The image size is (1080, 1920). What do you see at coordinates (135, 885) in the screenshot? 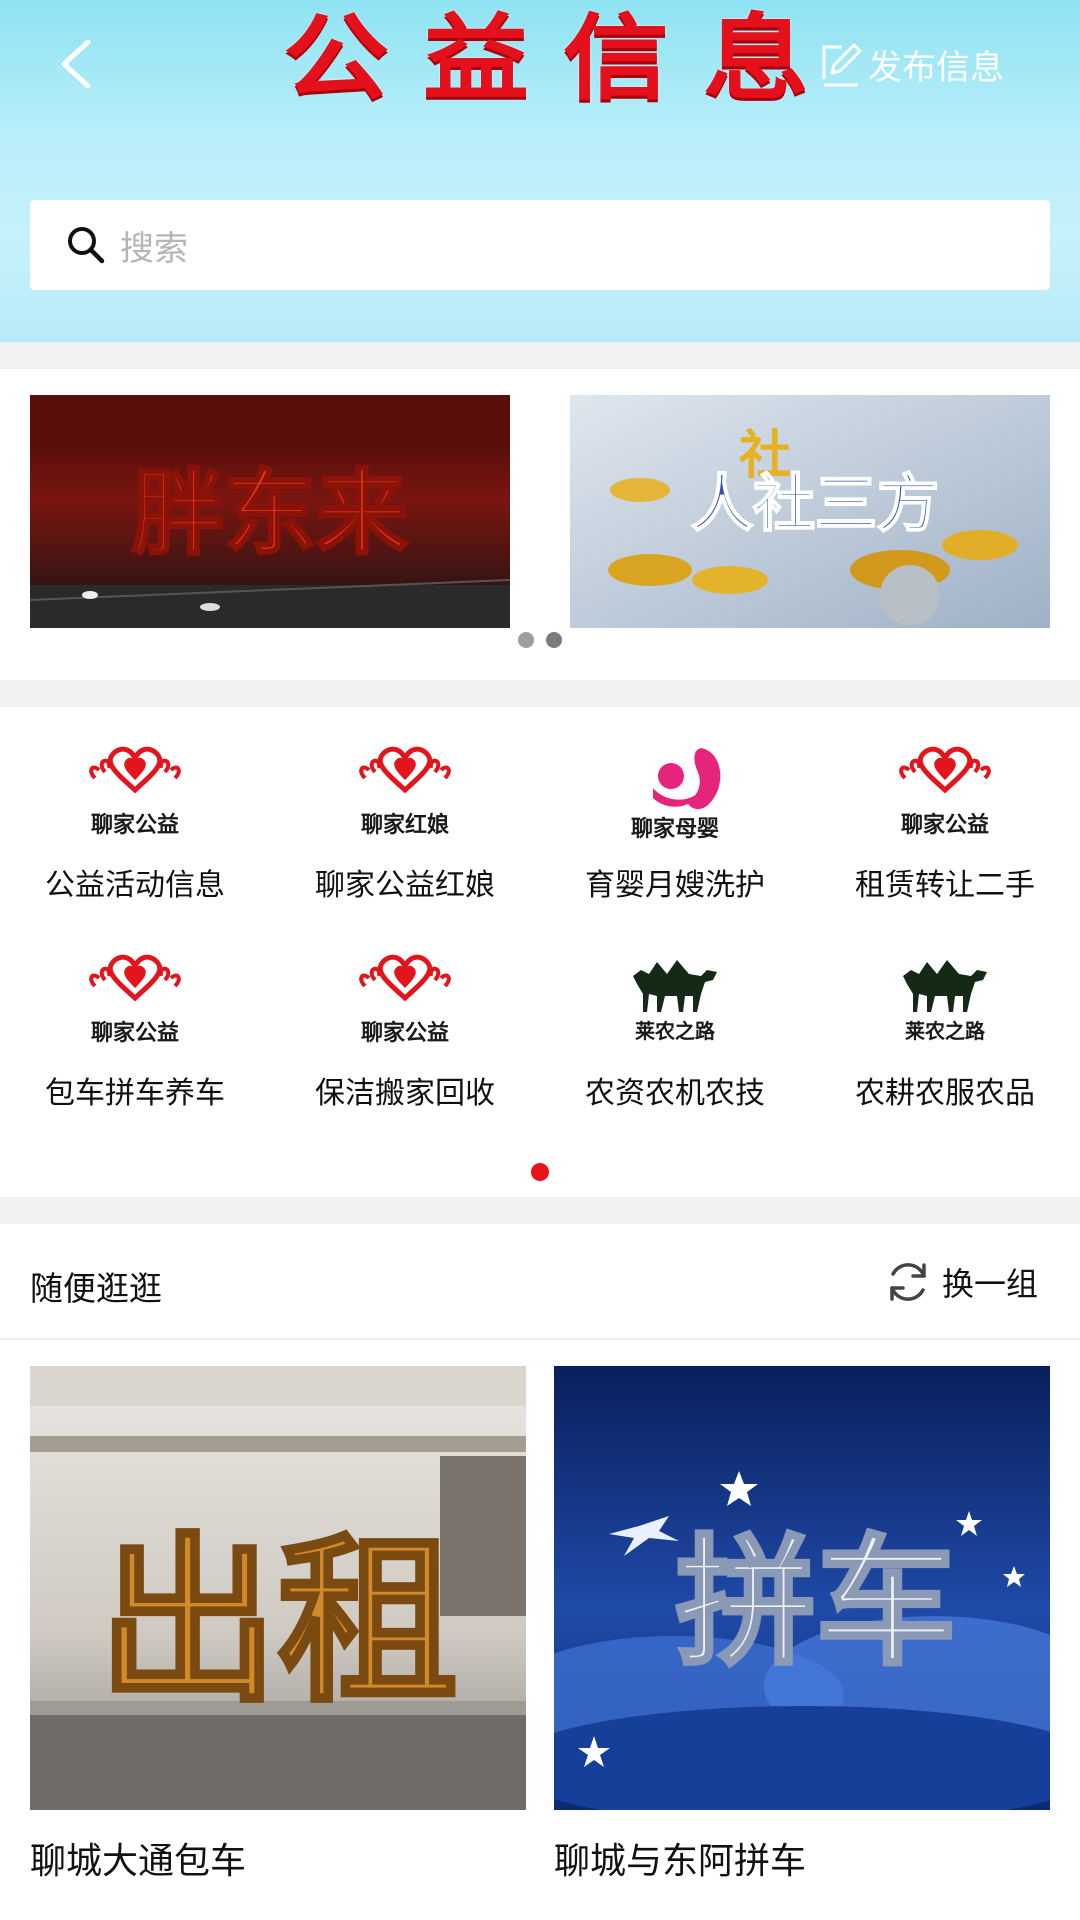
I see `category-label: 公益活动信息` at bounding box center [135, 885].